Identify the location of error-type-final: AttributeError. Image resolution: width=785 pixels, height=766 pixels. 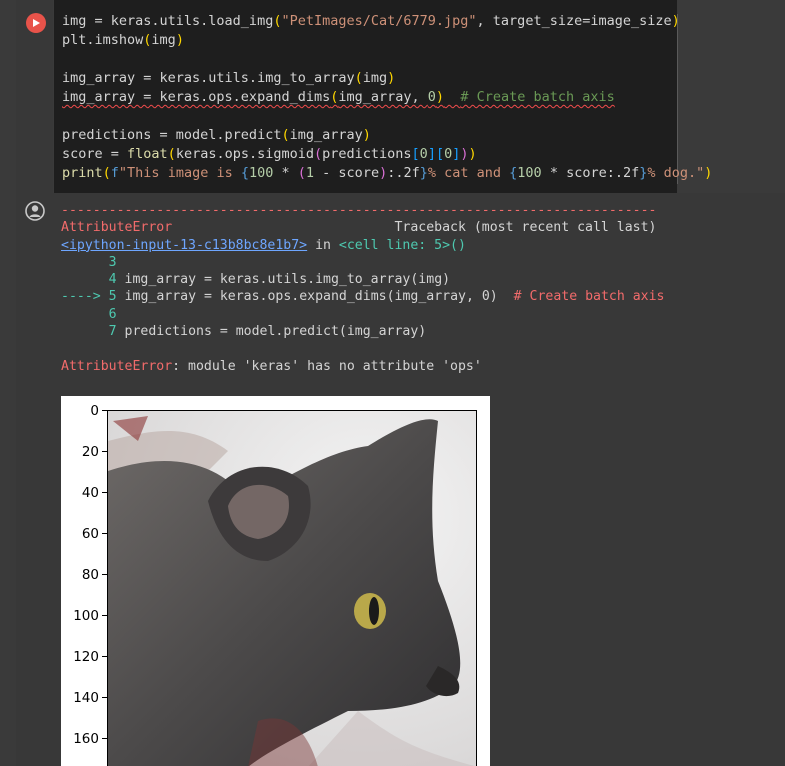
(117, 366).